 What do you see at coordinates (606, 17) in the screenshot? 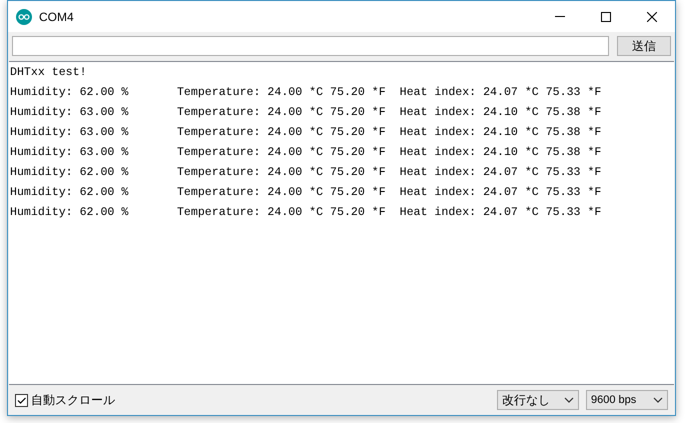
I see `maximize-icon` at bounding box center [606, 17].